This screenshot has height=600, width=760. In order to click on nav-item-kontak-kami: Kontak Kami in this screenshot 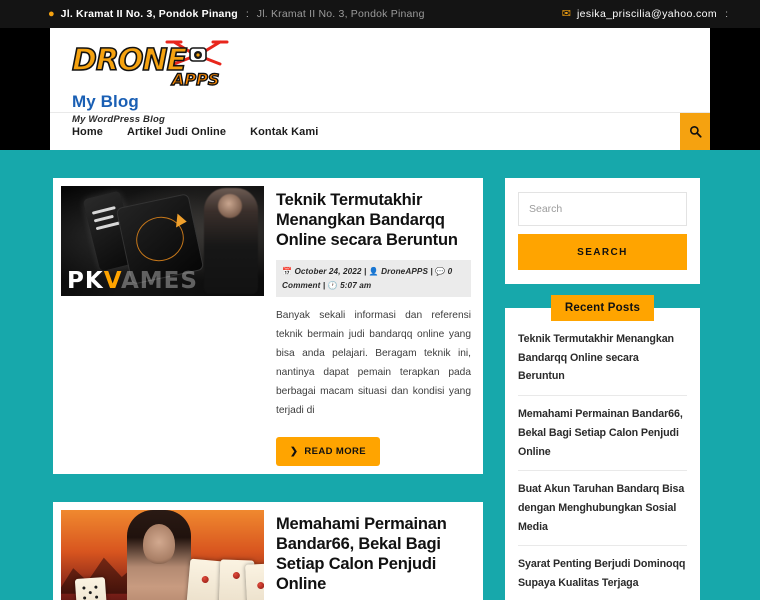, I will do `click(284, 132)`.